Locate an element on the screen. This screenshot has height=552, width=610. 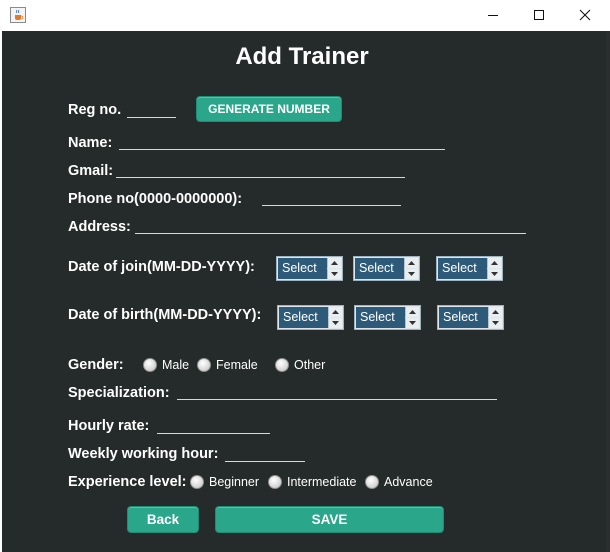
maximize-icon is located at coordinates (539, 15).